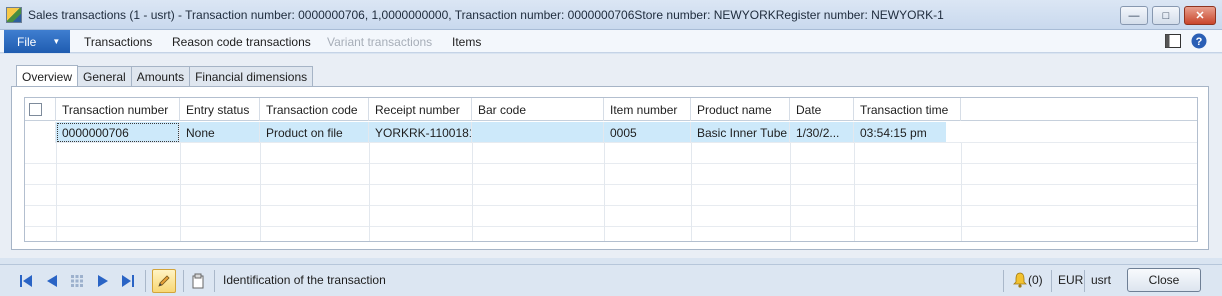  What do you see at coordinates (1070, 280) in the screenshot?
I see `currency-indicator: EUR` at bounding box center [1070, 280].